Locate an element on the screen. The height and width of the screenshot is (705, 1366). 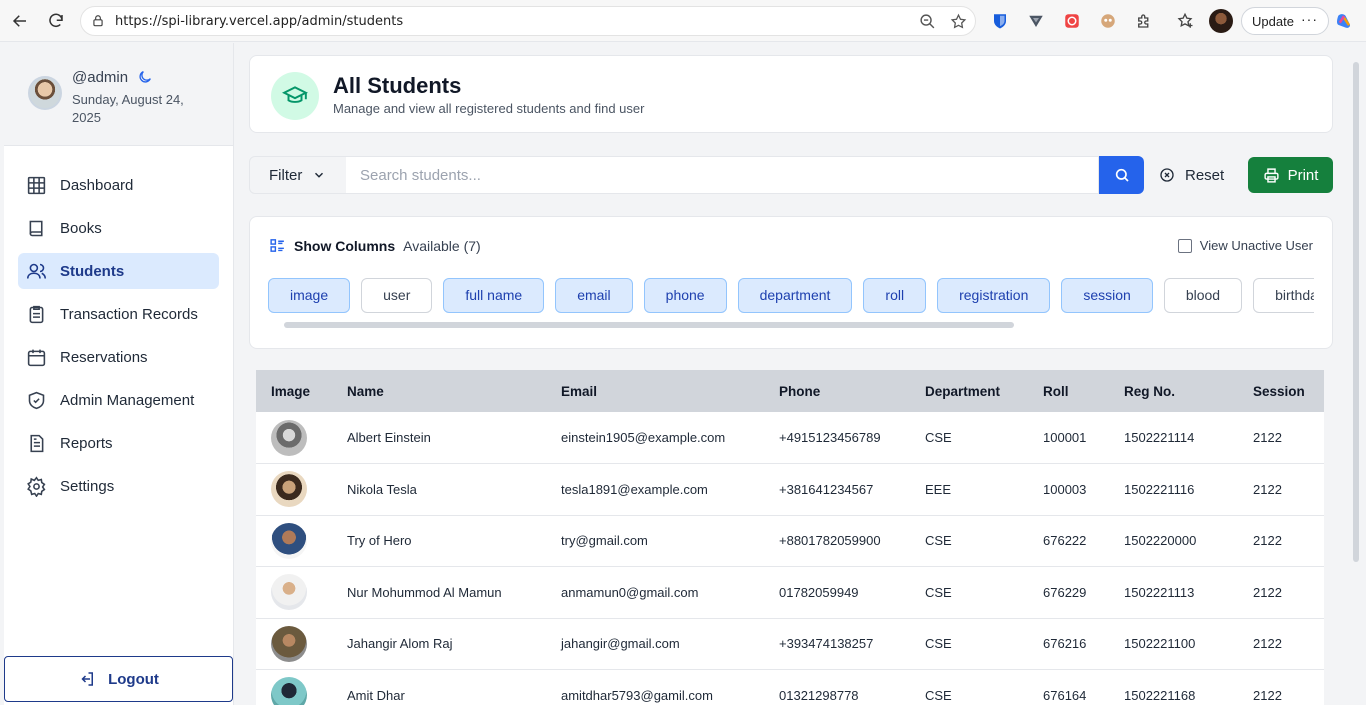
column-chip: blood is located at coordinates (1203, 295).